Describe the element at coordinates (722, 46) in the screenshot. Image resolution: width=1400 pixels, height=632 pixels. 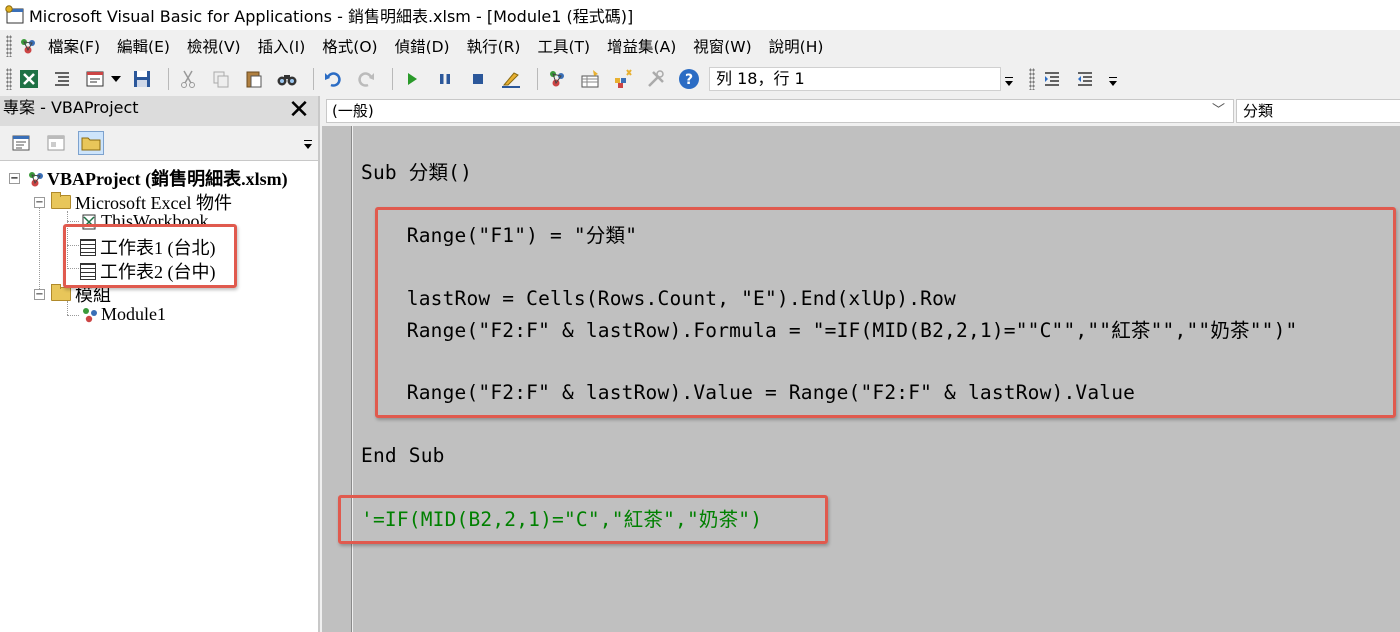
I see `menu-window: 視窗(W)` at that location.